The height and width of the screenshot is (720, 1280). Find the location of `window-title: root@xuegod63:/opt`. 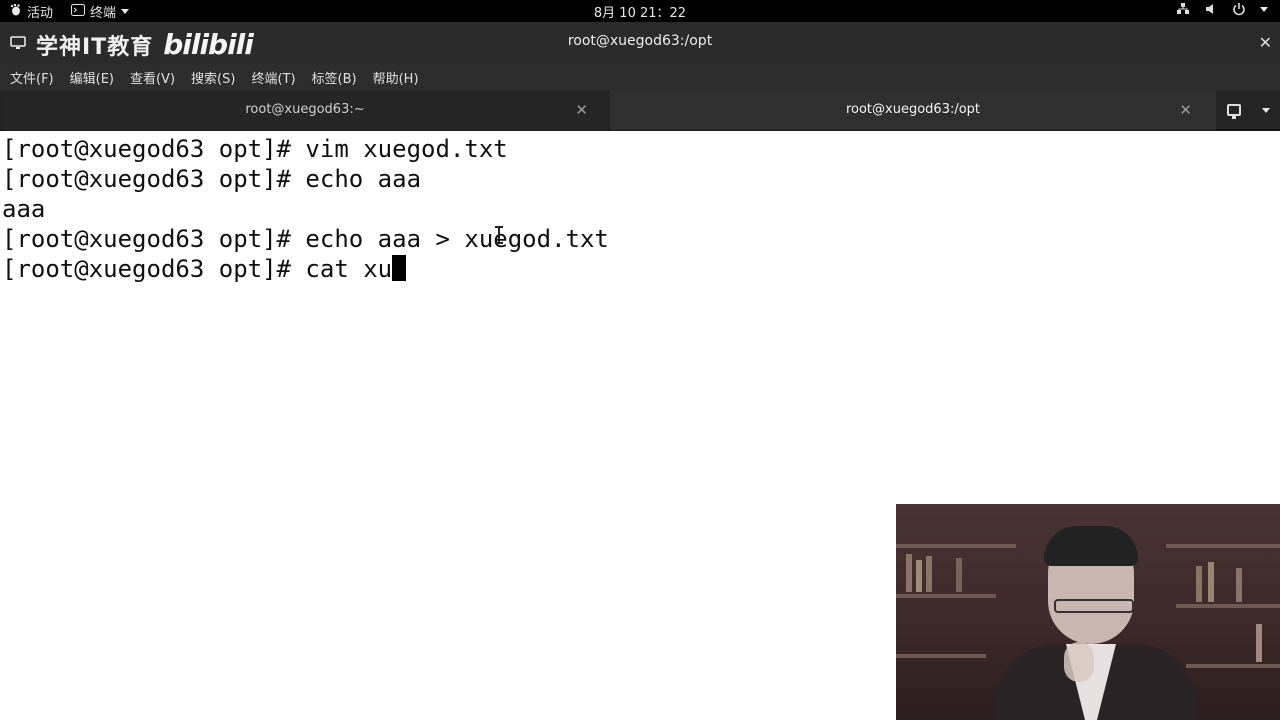

window-title: root@xuegod63:/opt is located at coordinates (640, 41).